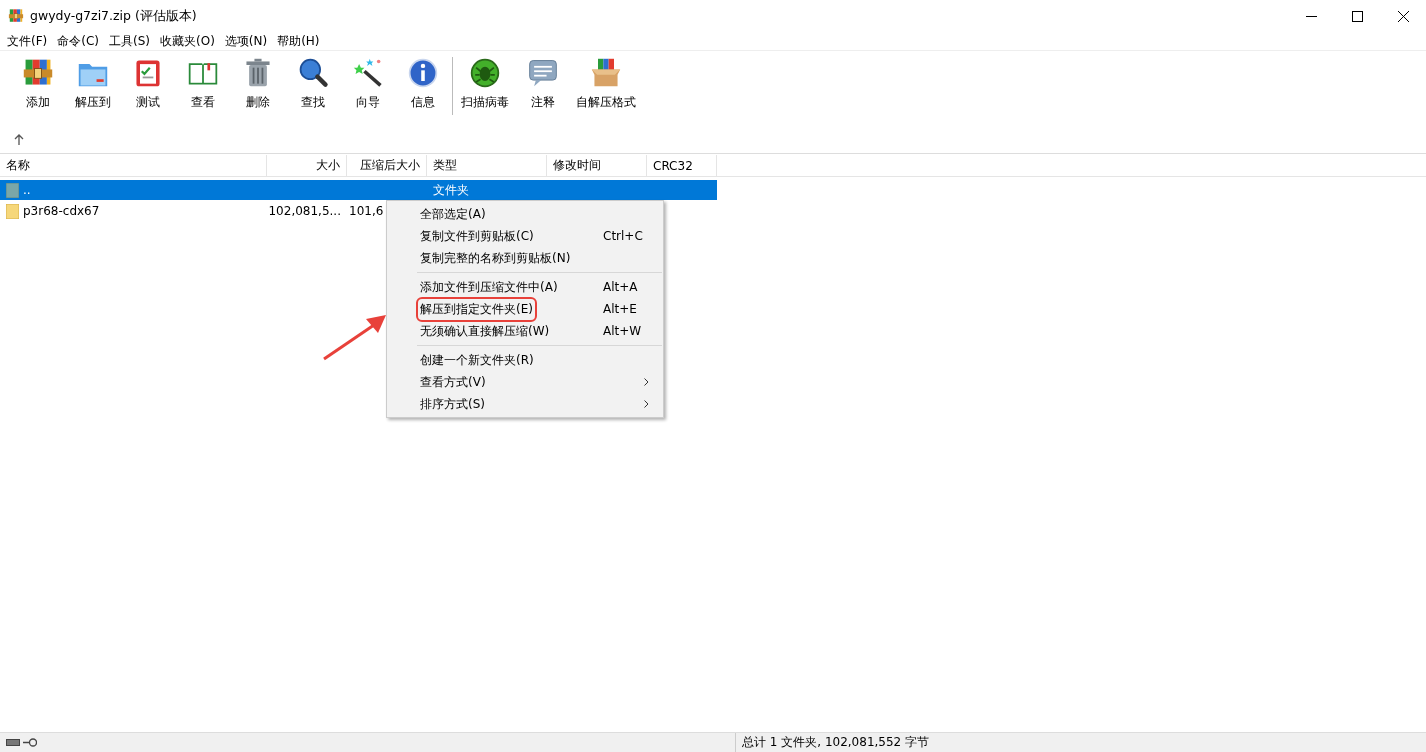 The image size is (1426, 752). What do you see at coordinates (257, 84) in the screenshot?
I see `toolbar-button: 删除` at bounding box center [257, 84].